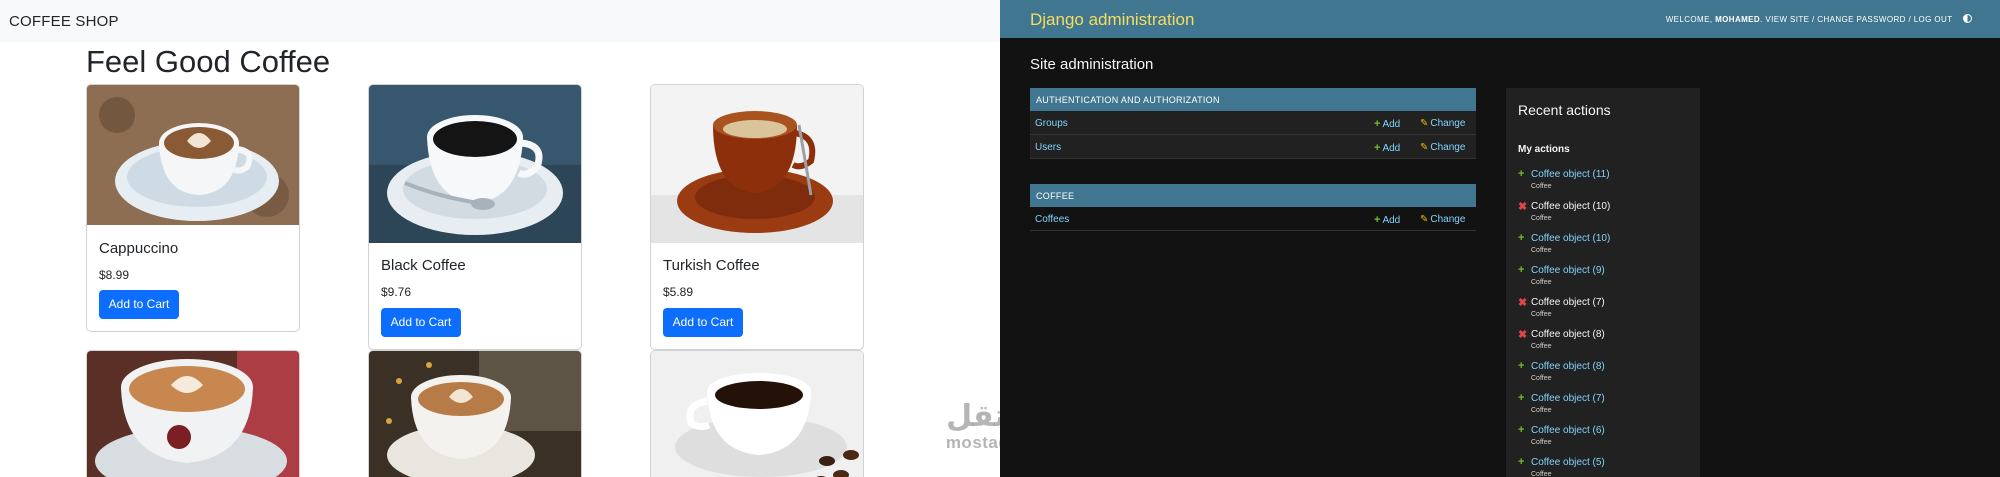  I want to click on recent-action-item: + Coffee object (5) Coffee, so click(1608, 466).